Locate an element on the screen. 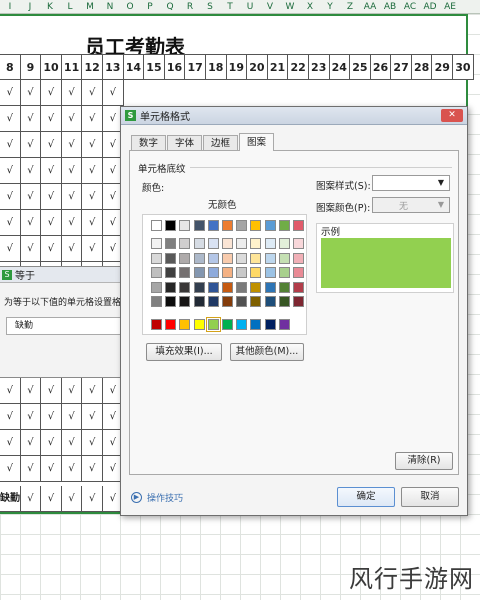 This screenshot has height=600, width=480. tips-link: ▶ 操作技巧 is located at coordinates (157, 497).